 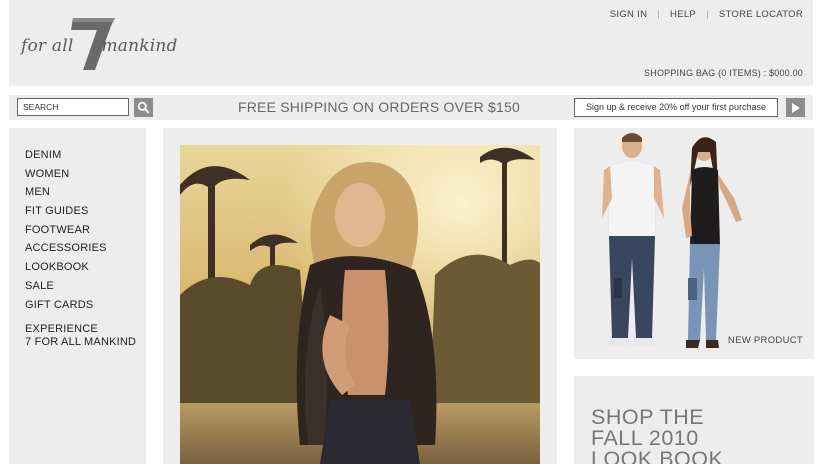 I want to click on search-icon, so click(x=143, y=107).